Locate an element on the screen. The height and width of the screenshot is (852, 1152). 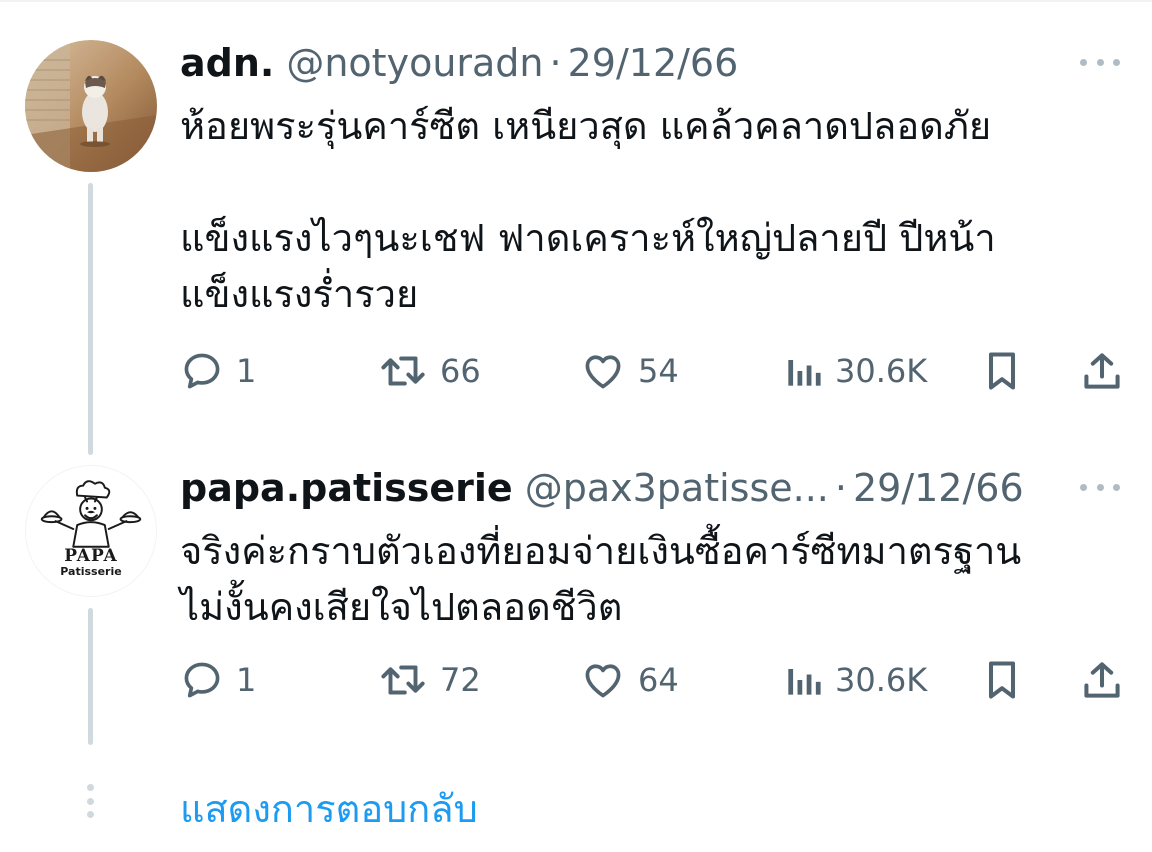
like-count: 64 is located at coordinates (658, 680).